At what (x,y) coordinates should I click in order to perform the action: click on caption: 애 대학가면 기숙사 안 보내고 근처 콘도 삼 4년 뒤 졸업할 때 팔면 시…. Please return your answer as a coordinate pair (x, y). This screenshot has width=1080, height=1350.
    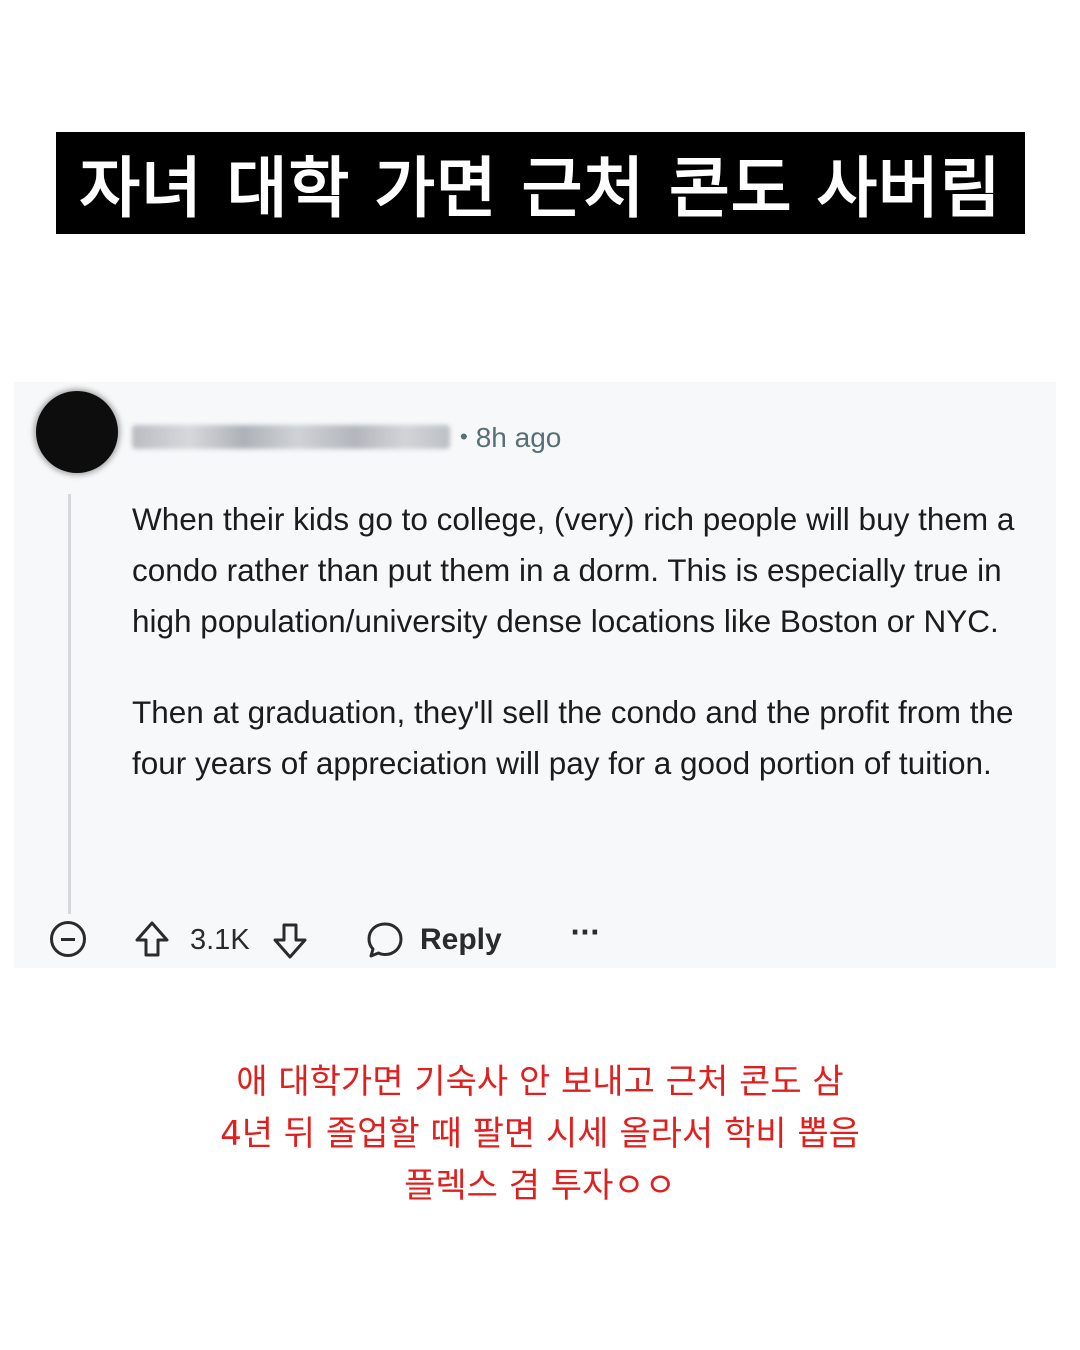
    Looking at the image, I should click on (540, 1134).